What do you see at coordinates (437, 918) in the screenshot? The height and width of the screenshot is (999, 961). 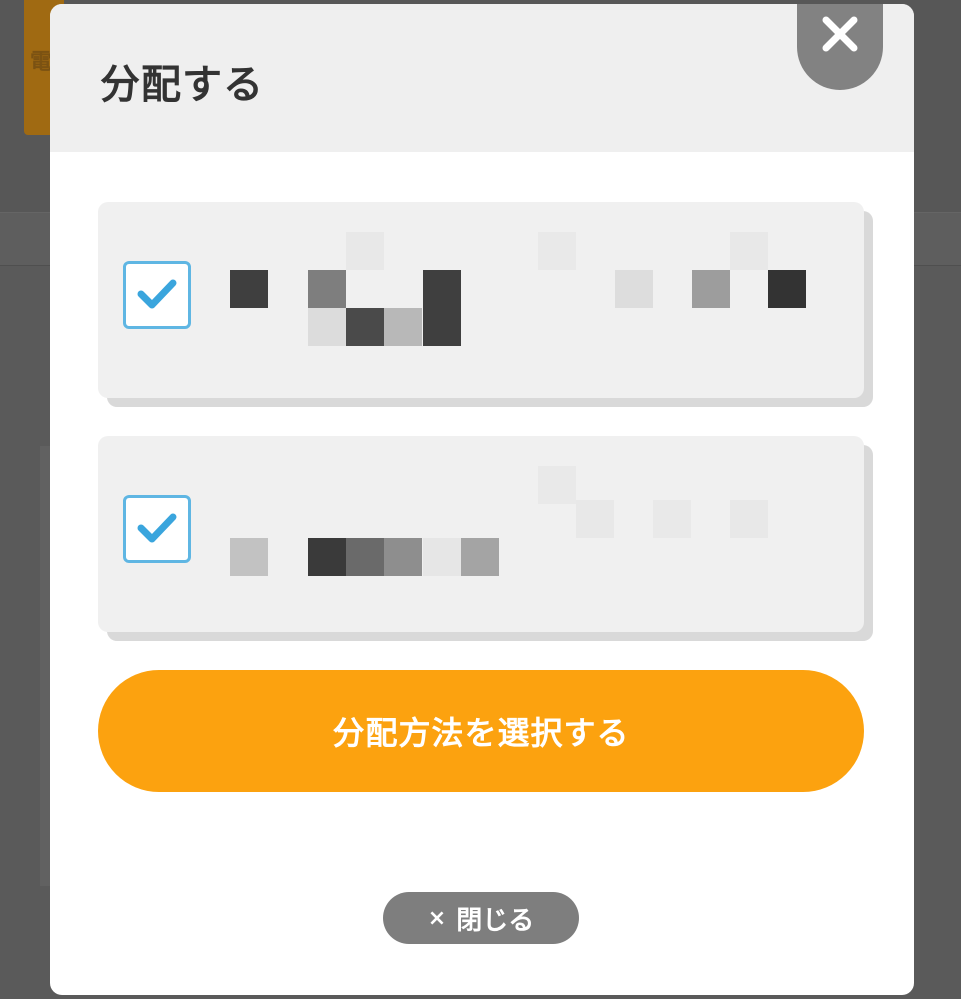 I see `close-icon: ×` at bounding box center [437, 918].